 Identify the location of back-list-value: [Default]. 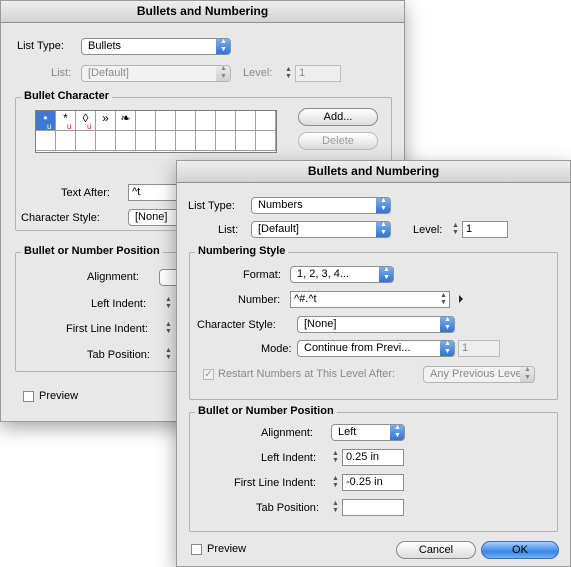
(108, 73).